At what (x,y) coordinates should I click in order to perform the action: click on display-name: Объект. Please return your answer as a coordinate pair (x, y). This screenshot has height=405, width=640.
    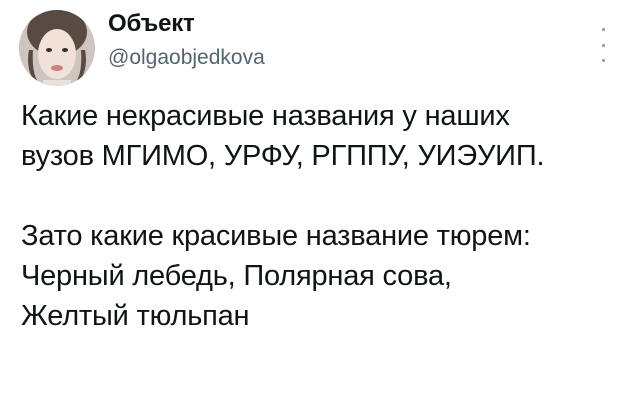
    Looking at the image, I should click on (186, 24).